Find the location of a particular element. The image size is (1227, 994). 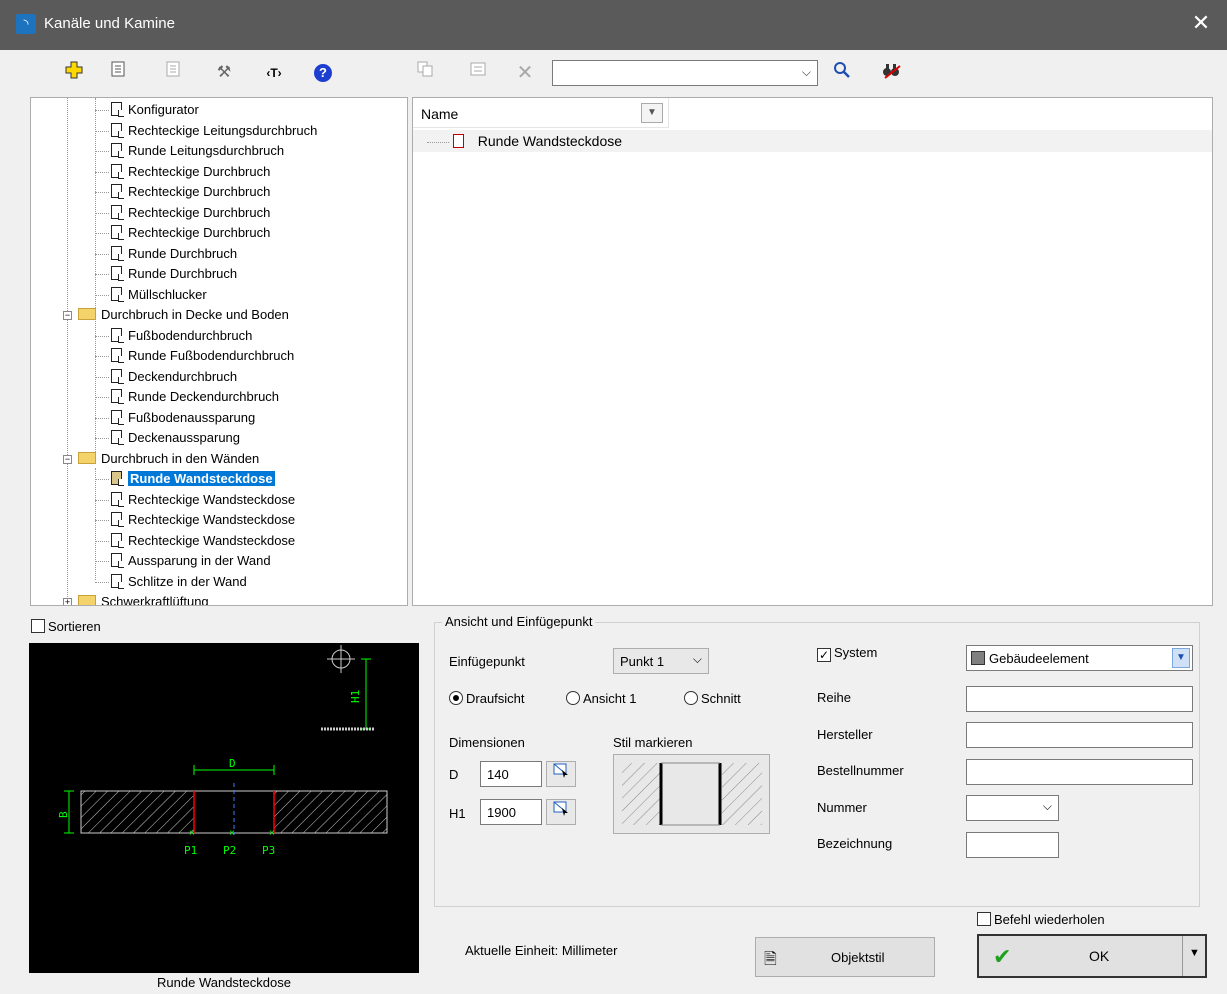

radio-ansicht-dot is located at coordinates (573, 698).